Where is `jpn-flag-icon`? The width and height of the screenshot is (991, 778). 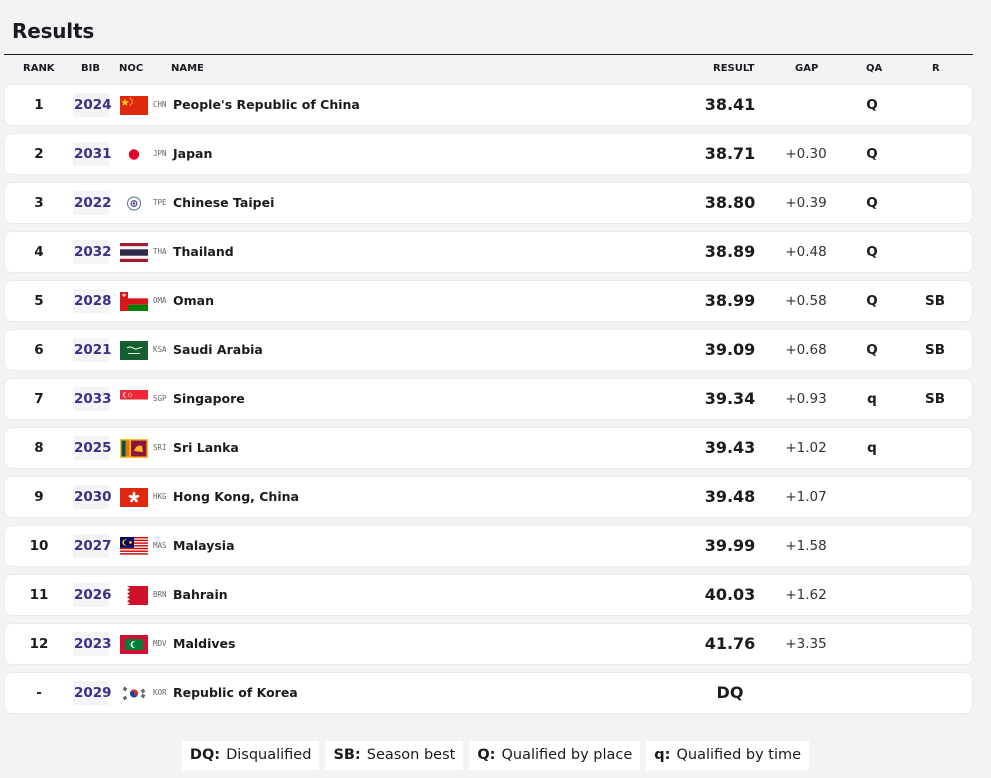 jpn-flag-icon is located at coordinates (134, 154).